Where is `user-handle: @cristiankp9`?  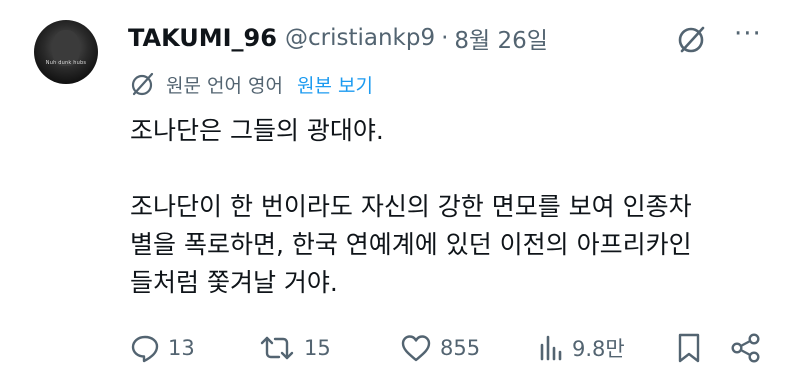
user-handle: @cristiankp9 is located at coordinates (360, 38).